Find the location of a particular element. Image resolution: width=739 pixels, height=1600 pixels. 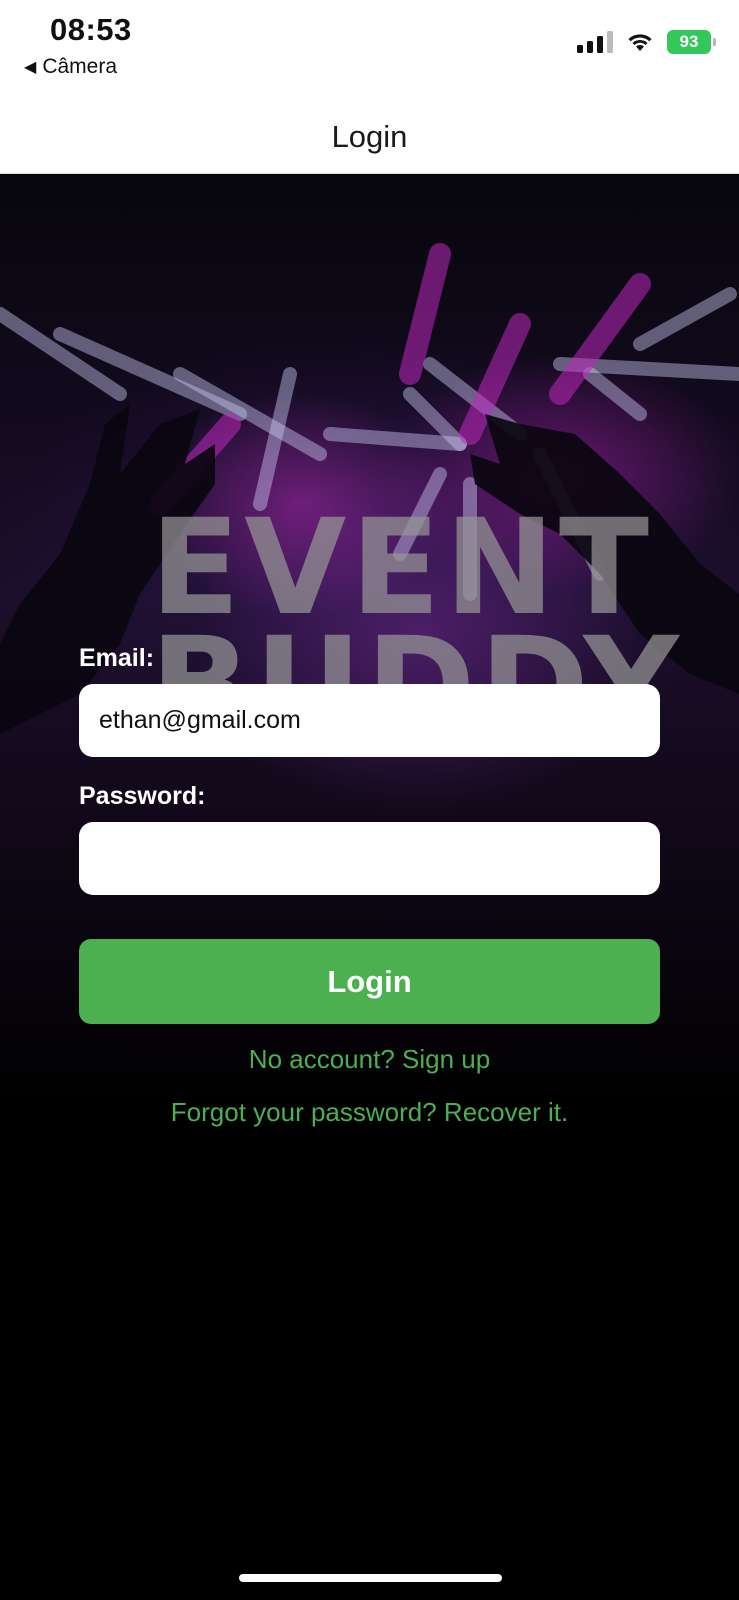

back-triangle-icon: ◀ is located at coordinates (30, 67).